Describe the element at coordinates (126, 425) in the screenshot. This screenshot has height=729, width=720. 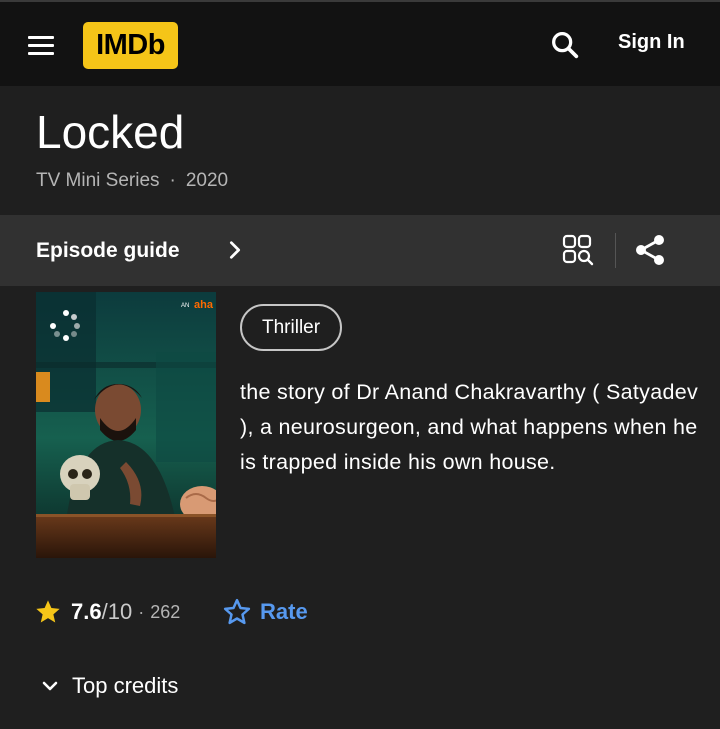
I see `poster-image: AN aha` at that location.